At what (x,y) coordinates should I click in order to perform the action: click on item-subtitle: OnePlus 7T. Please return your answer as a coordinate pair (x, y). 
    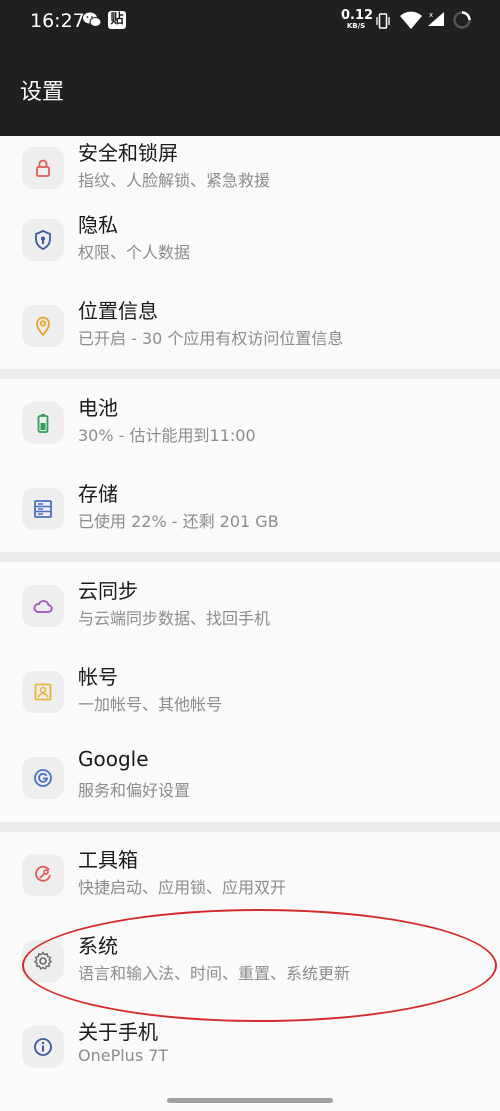
    Looking at the image, I should click on (123, 1055).